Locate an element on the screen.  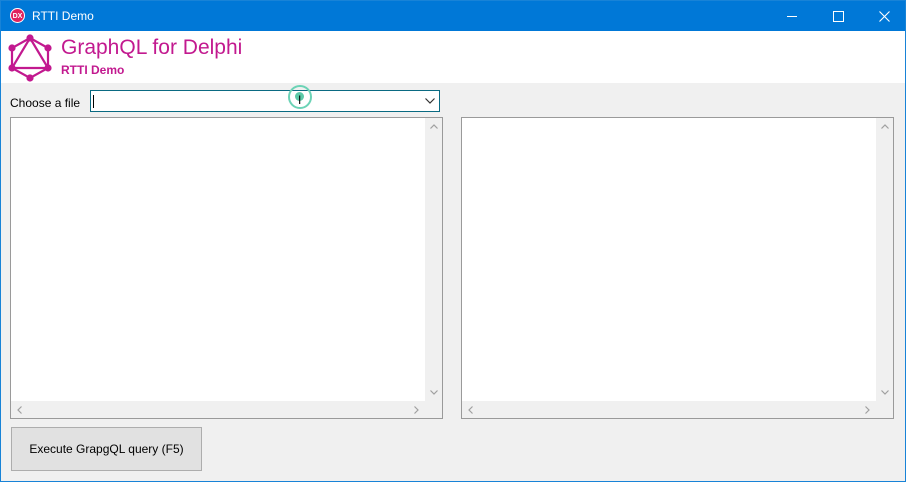
window-title: RTTI Demo is located at coordinates (63, 16).